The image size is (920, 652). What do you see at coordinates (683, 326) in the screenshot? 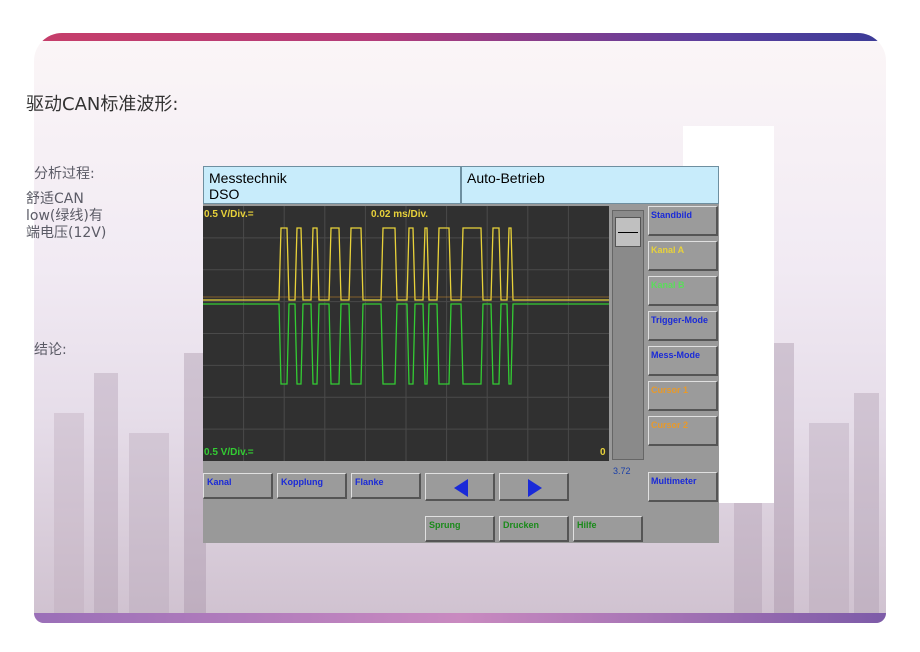
I see `trigger-mode-button: Trigger-Mode` at bounding box center [683, 326].